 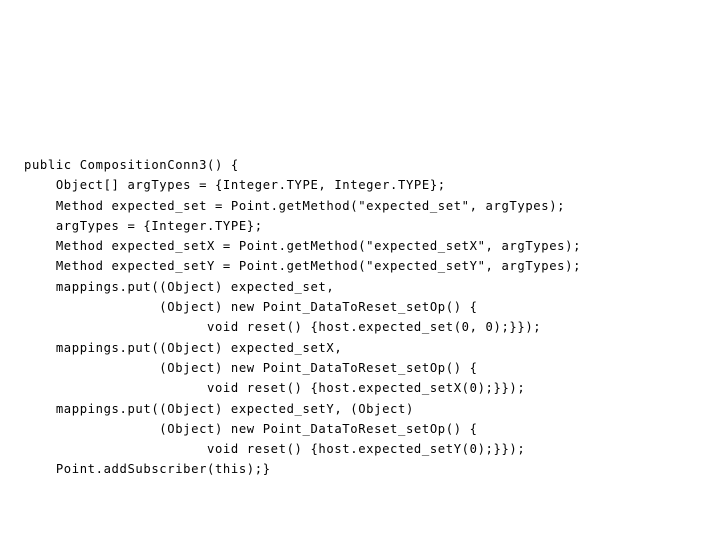 What do you see at coordinates (147, 469) in the screenshot?
I see `code-line: Point.addSubscriber(this);}` at bounding box center [147, 469].